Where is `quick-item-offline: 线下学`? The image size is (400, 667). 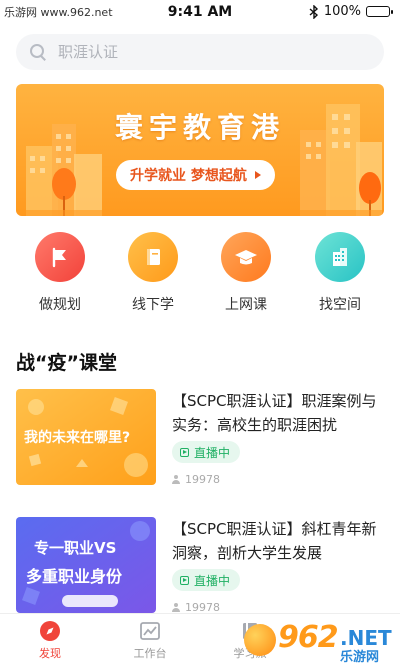
quick-item-offline: 线下学 is located at coordinates (153, 273).